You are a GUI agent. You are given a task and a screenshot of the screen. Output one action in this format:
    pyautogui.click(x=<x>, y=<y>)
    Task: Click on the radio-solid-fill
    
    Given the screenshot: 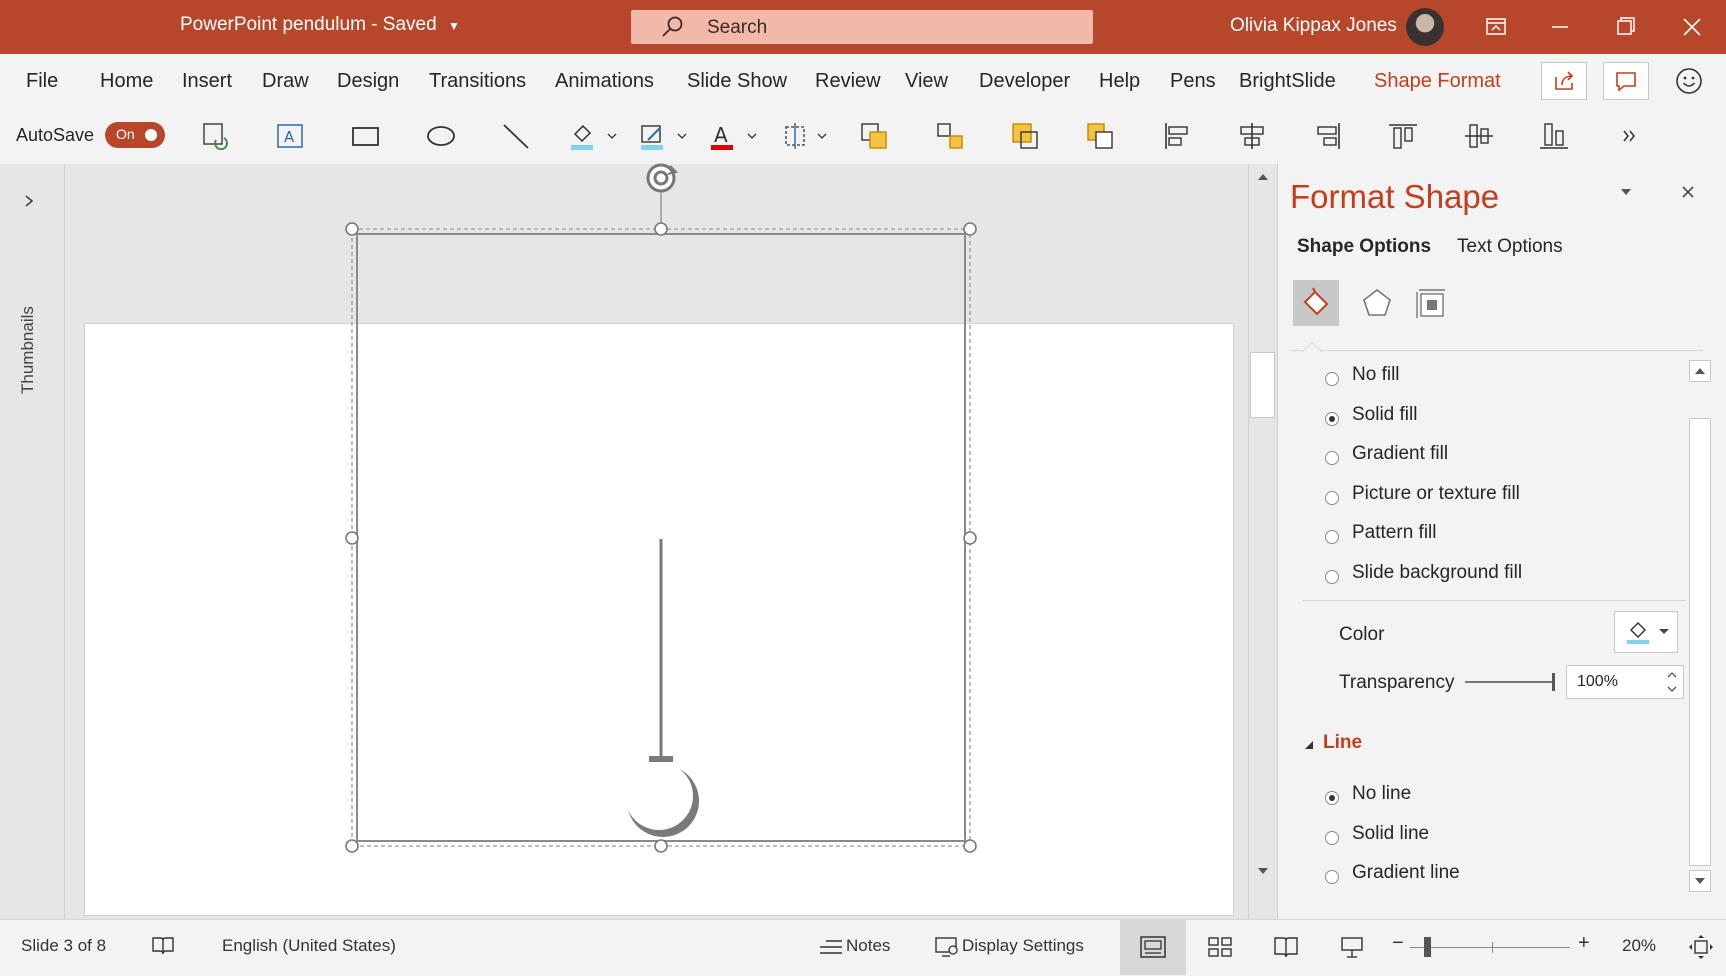 What is the action you would take?
    pyautogui.click(x=1332, y=419)
    